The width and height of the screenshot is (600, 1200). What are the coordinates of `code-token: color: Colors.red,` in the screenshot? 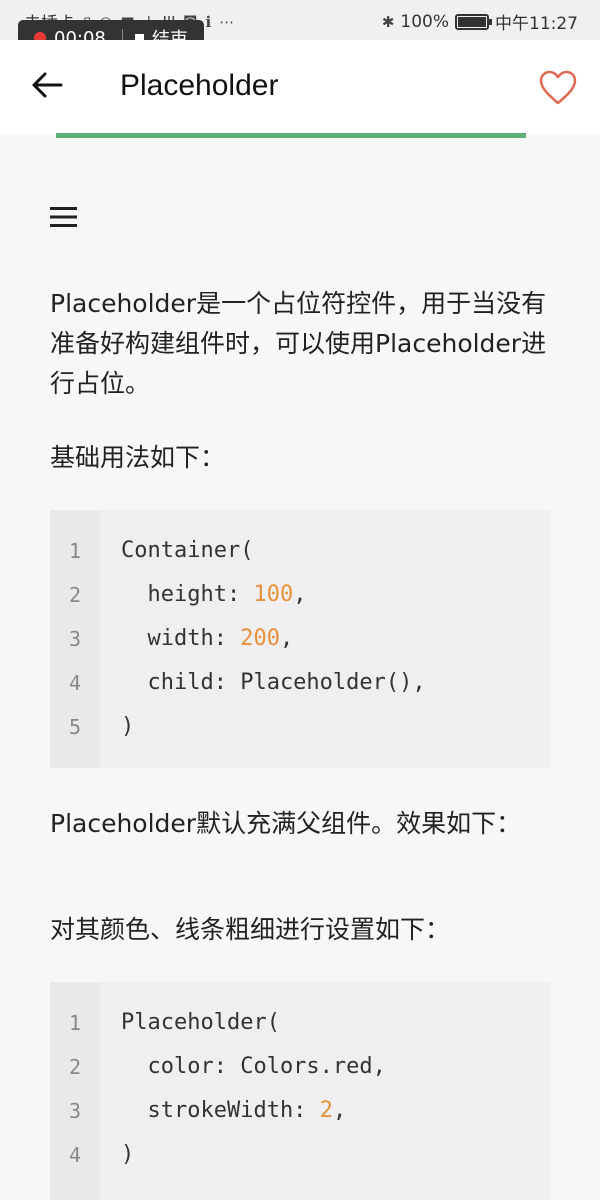 It's located at (253, 1066).